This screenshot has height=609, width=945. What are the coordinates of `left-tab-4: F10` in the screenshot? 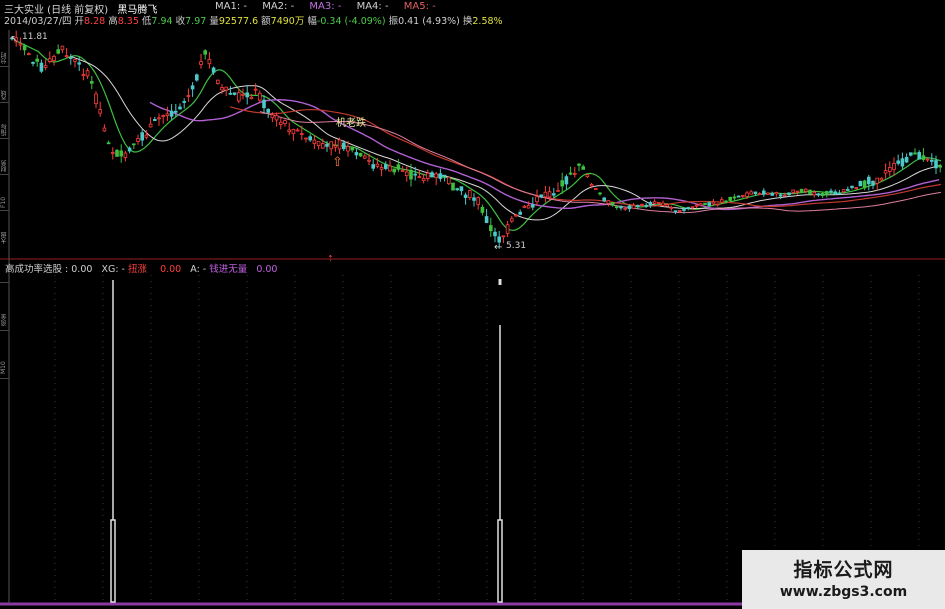 It's located at (4, 193).